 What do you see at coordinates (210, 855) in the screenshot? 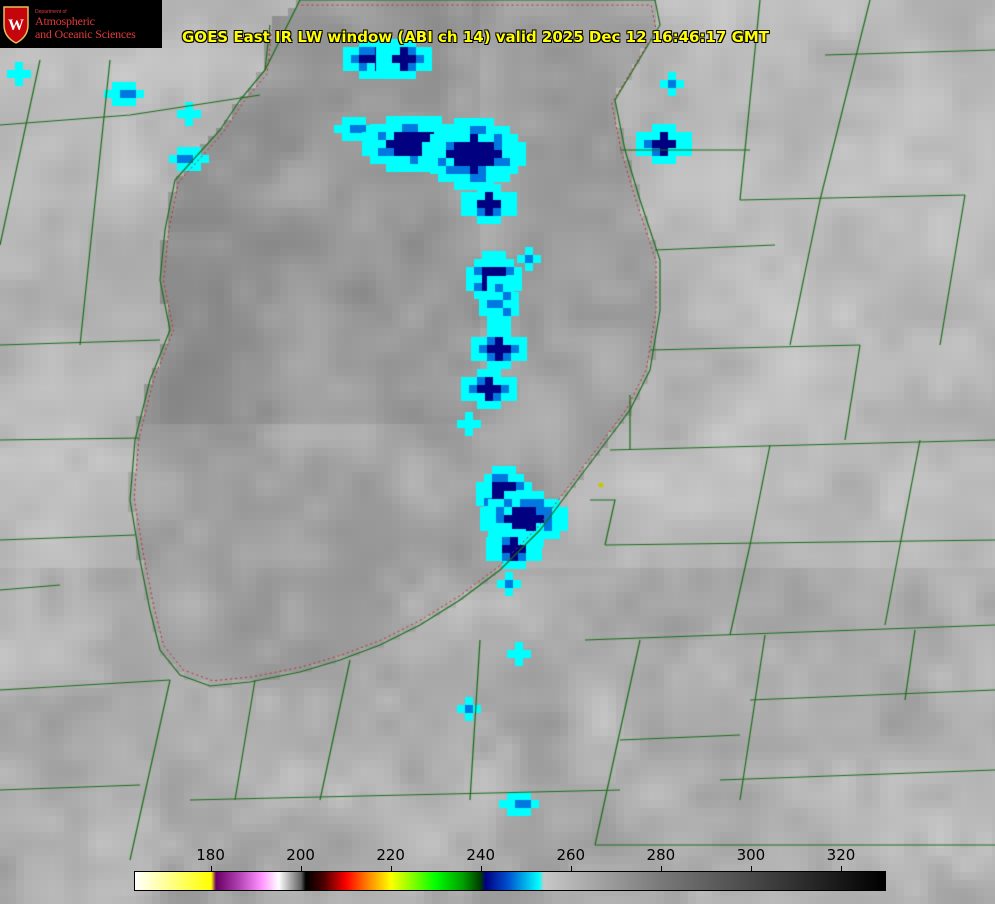
I see `colorbar-tick-label: 180` at bounding box center [210, 855].